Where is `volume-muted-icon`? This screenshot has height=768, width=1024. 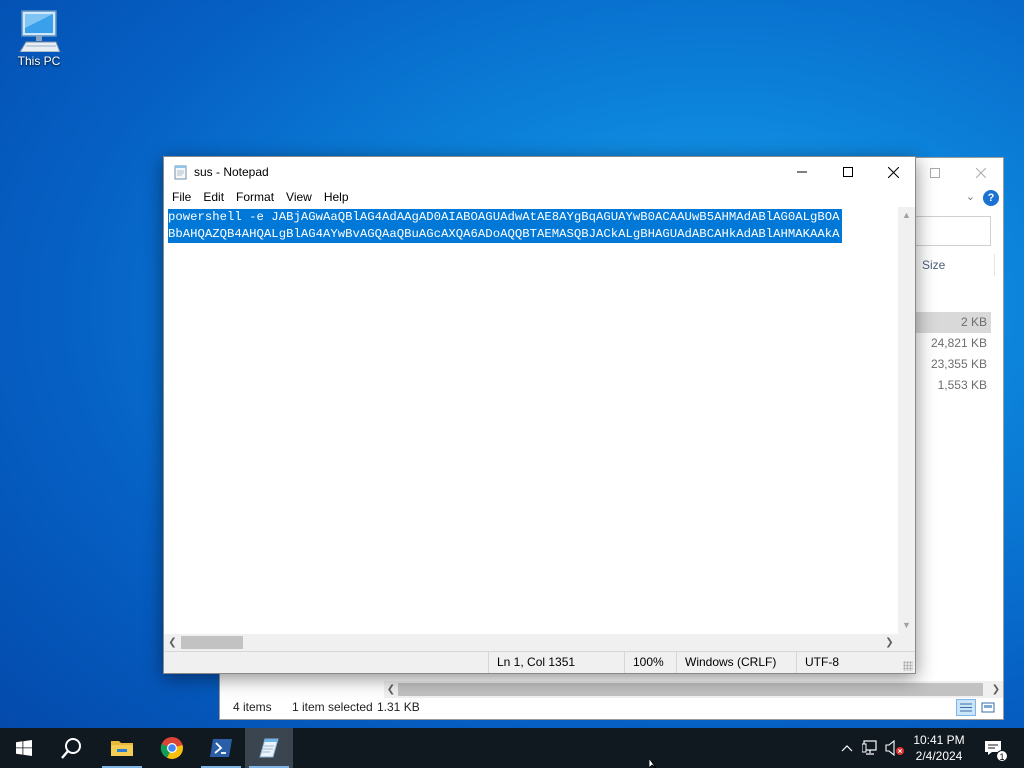
volume-muted-icon is located at coordinates (894, 748).